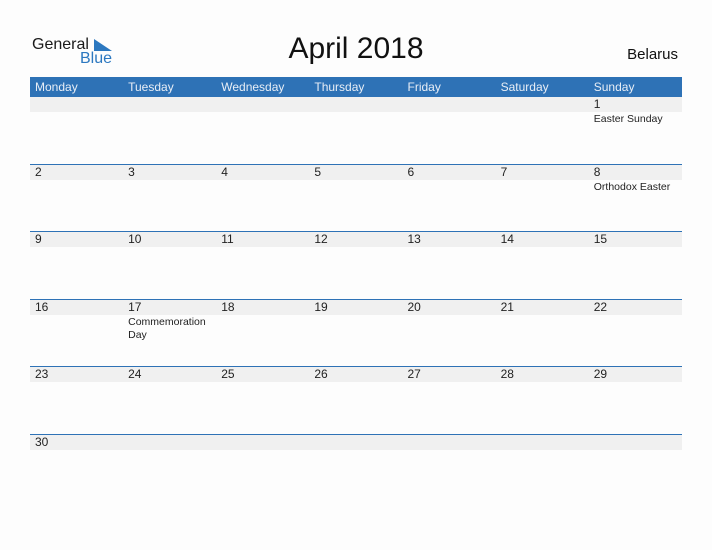 The height and width of the screenshot is (550, 712). What do you see at coordinates (42, 441) in the screenshot?
I see `day-number: 30` at bounding box center [42, 441].